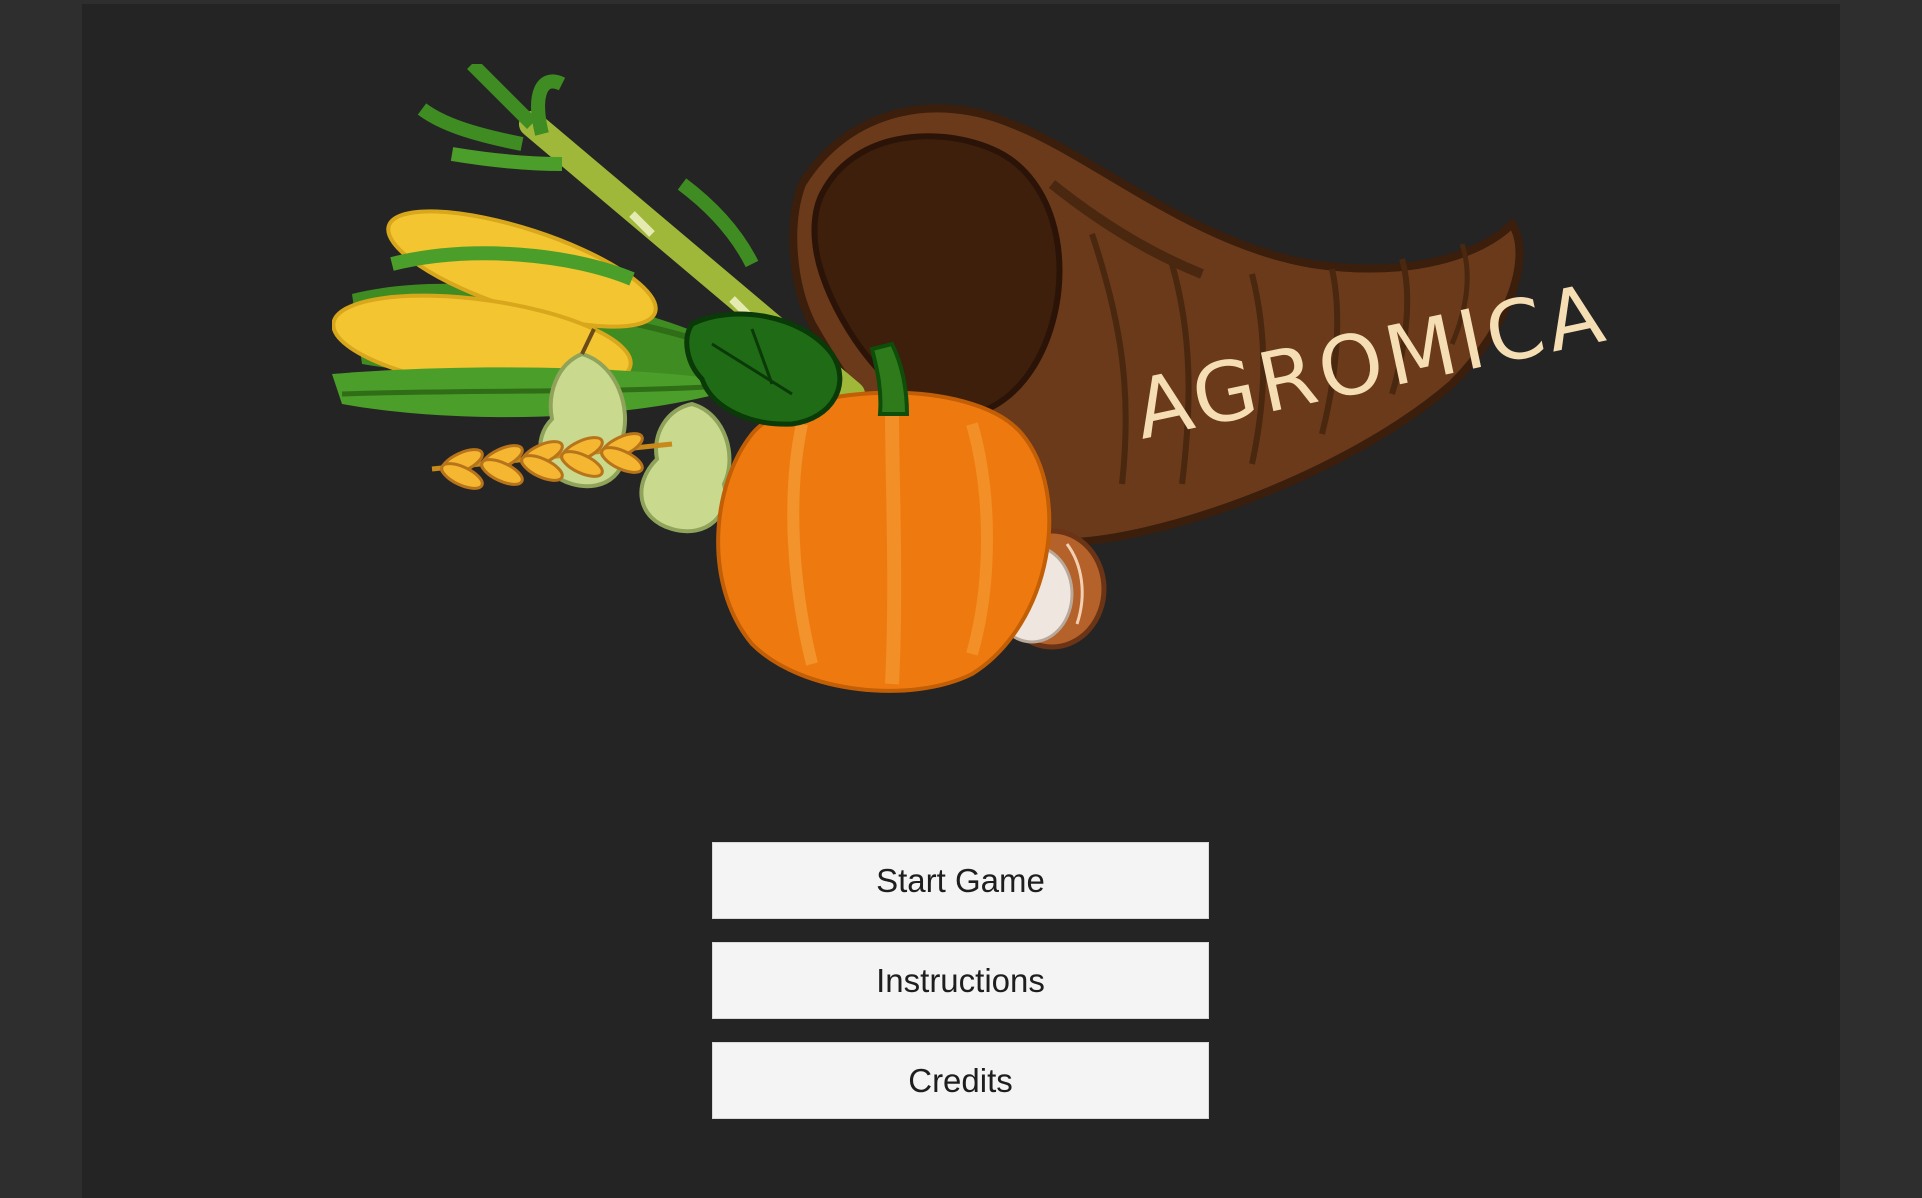 This screenshot has height=1198, width=1922. What do you see at coordinates (960, 980) in the screenshot?
I see `instructions-button: Instructions` at bounding box center [960, 980].